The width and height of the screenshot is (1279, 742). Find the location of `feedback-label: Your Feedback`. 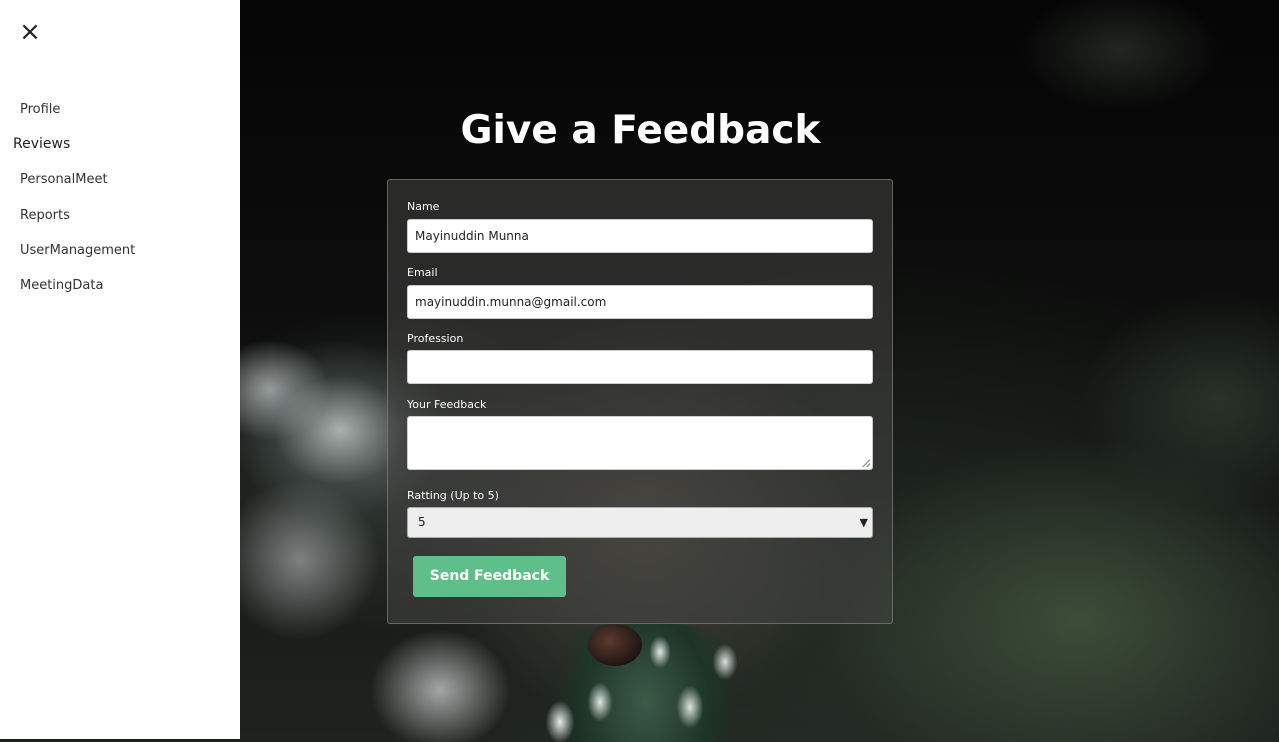

feedback-label: Your Feedback is located at coordinates (447, 404).